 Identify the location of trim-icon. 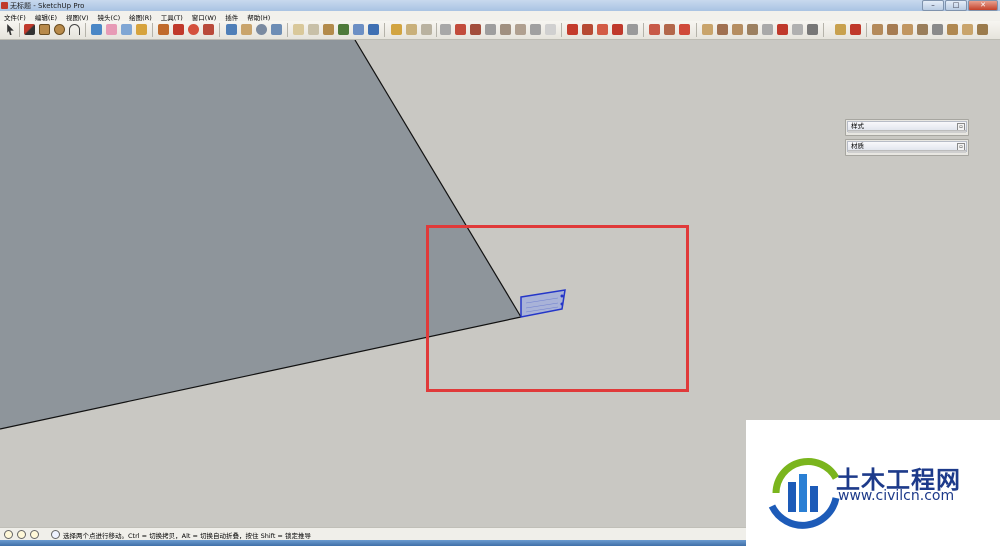
(752, 29).